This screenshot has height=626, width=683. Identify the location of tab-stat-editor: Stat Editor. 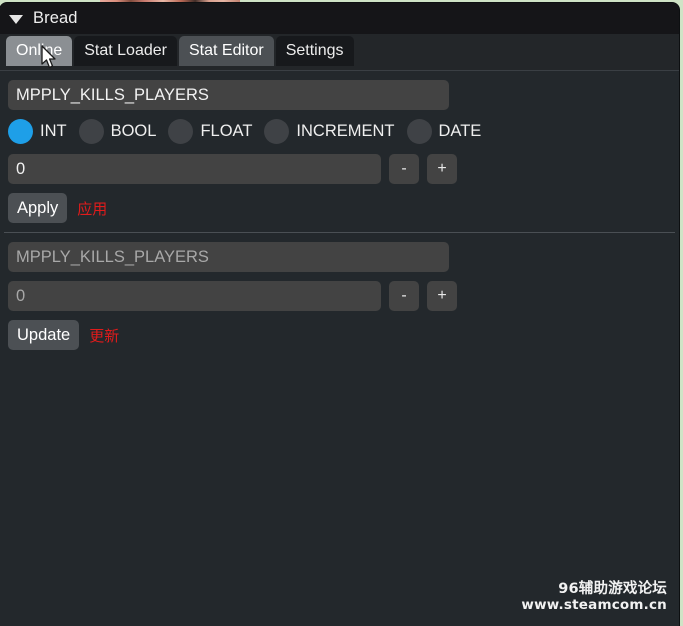
(226, 51).